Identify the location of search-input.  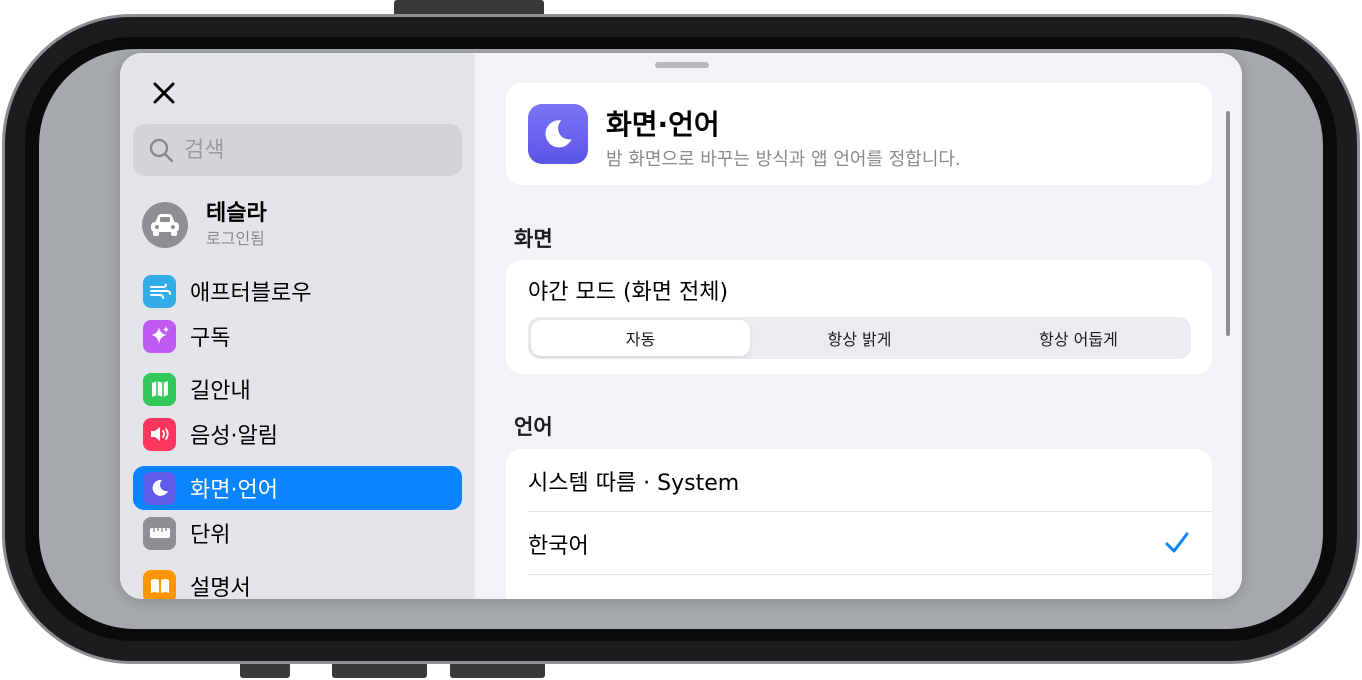
(302, 150).